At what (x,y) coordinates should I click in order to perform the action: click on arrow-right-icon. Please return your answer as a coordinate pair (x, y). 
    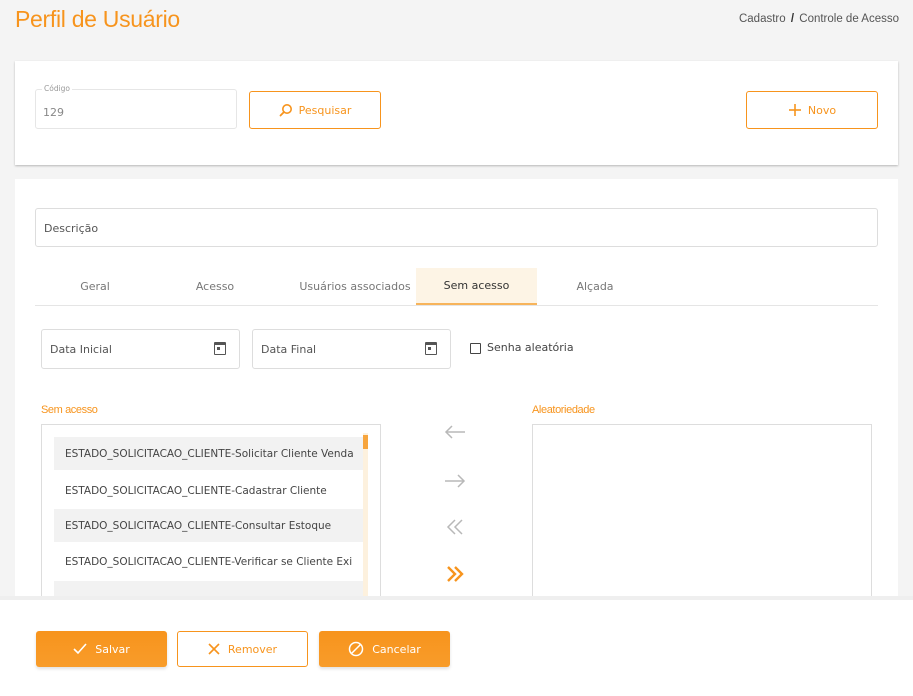
    Looking at the image, I should click on (455, 481).